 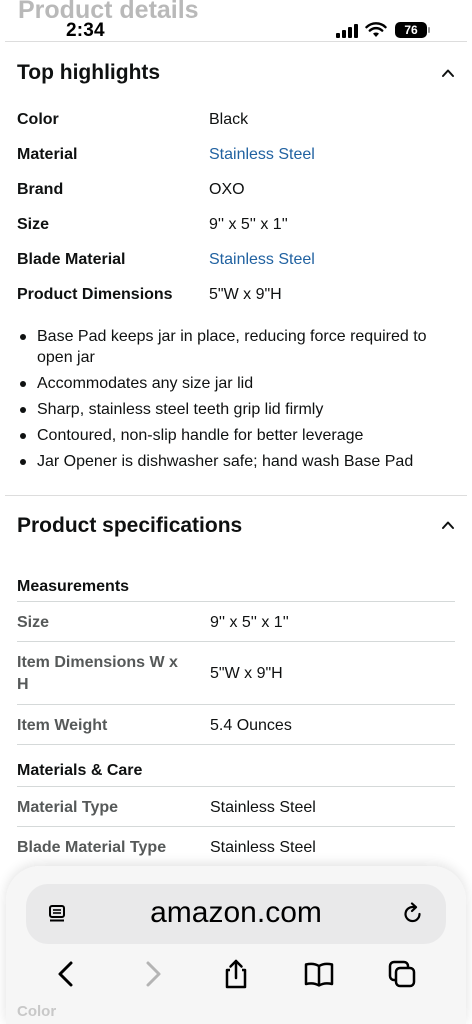 I want to click on spec-group-materials-care: Materials & Care, so click(x=80, y=770).